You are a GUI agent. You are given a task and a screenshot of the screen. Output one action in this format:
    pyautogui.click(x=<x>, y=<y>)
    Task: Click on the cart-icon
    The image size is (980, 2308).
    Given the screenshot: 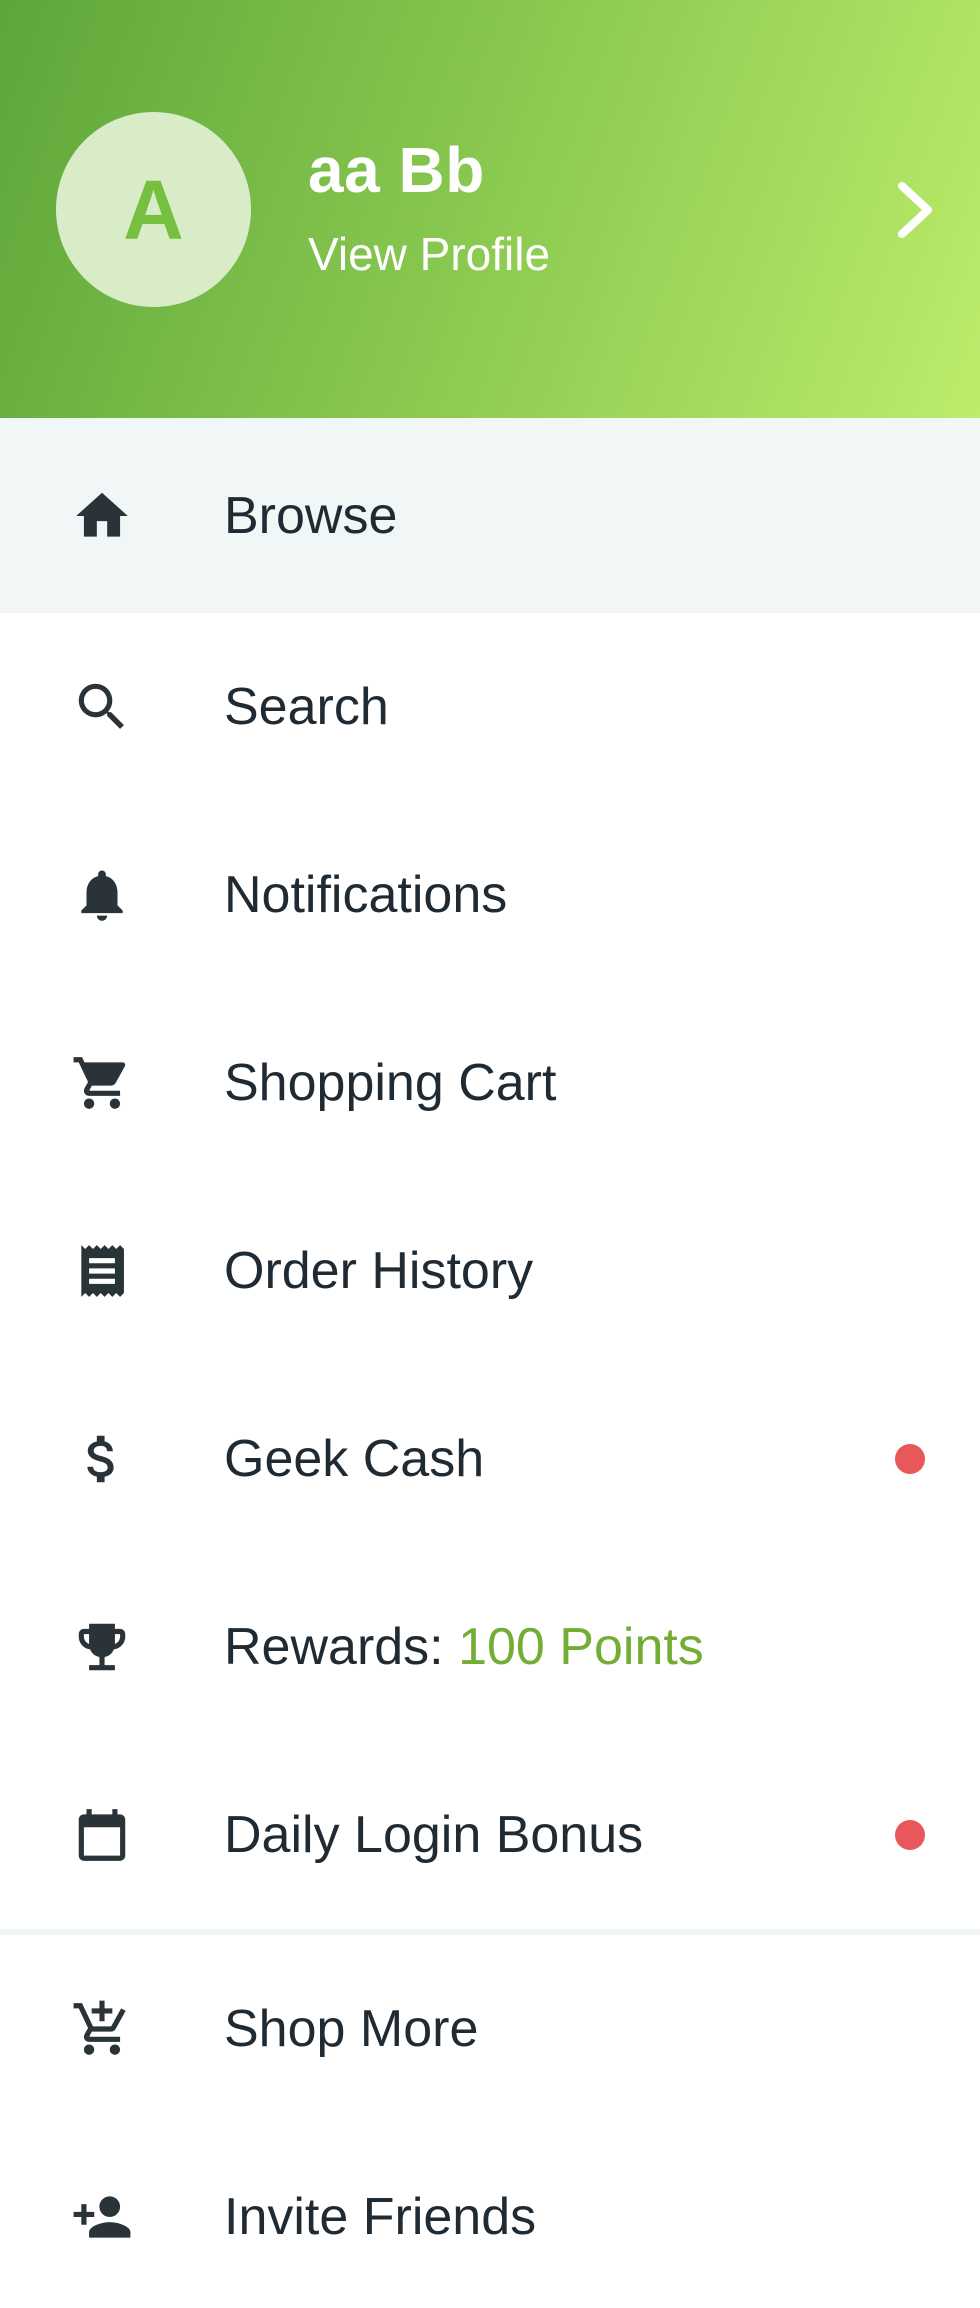 What is the action you would take?
    pyautogui.click(x=102, y=1083)
    